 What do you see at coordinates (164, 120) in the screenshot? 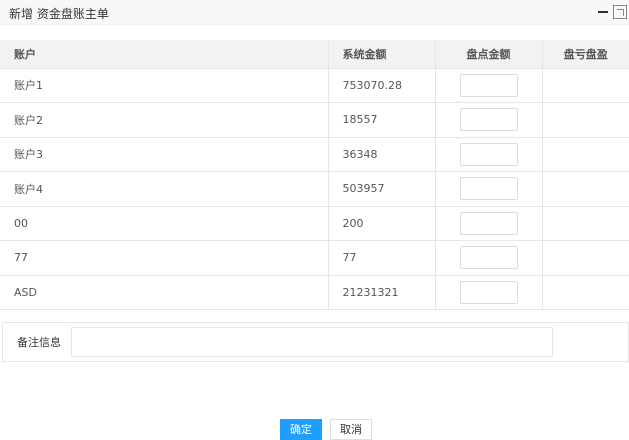
I see `account-cell: 账户2` at bounding box center [164, 120].